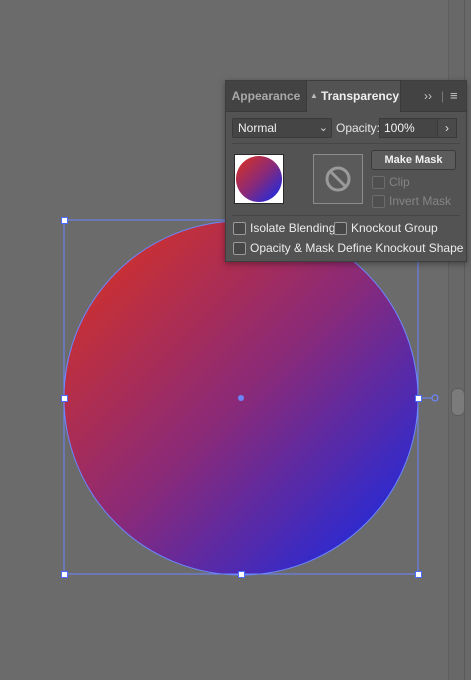  Describe the element at coordinates (241, 398) in the screenshot. I see `center-point` at that location.